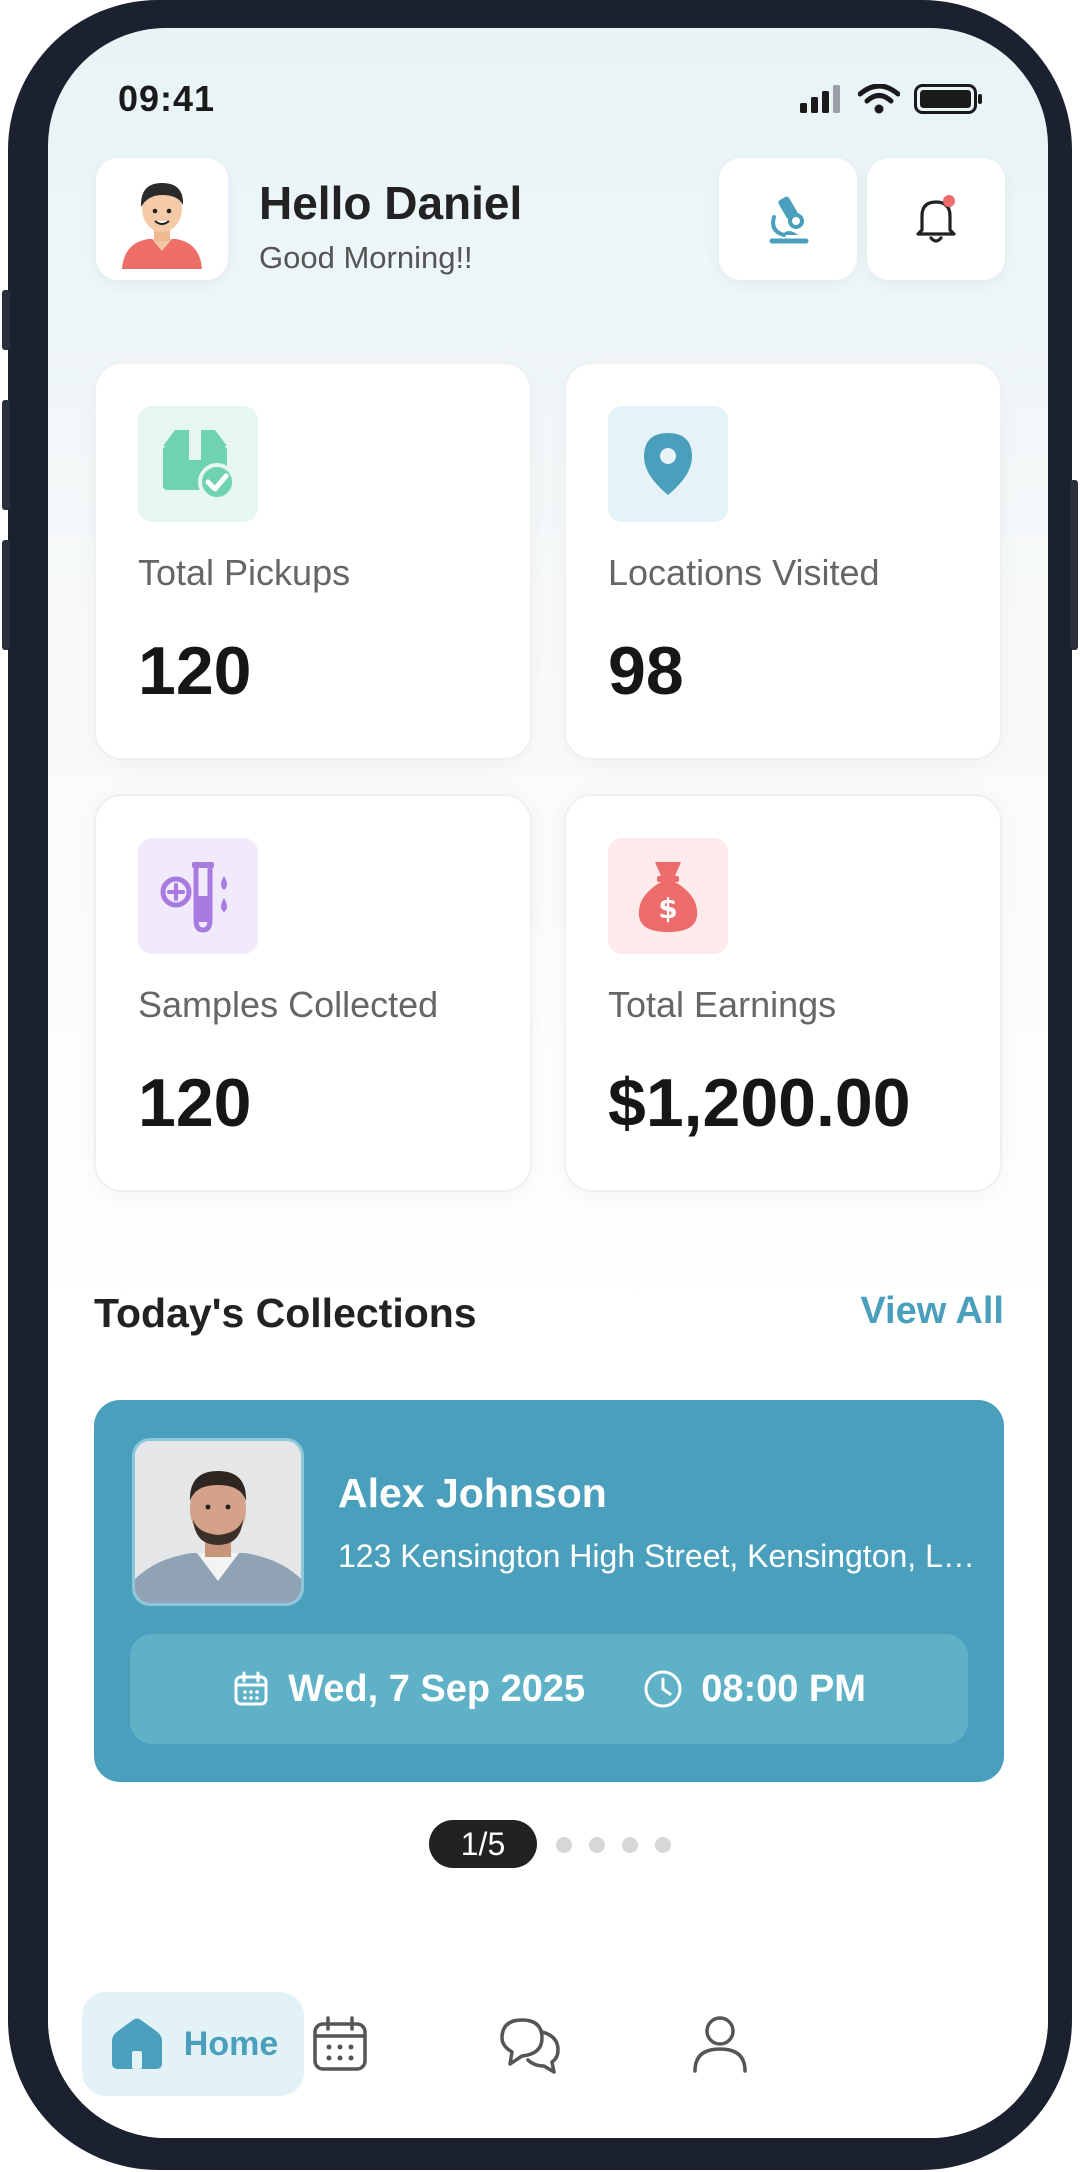 The height and width of the screenshot is (2172, 1080). I want to click on package-check-icon, so click(199, 465).